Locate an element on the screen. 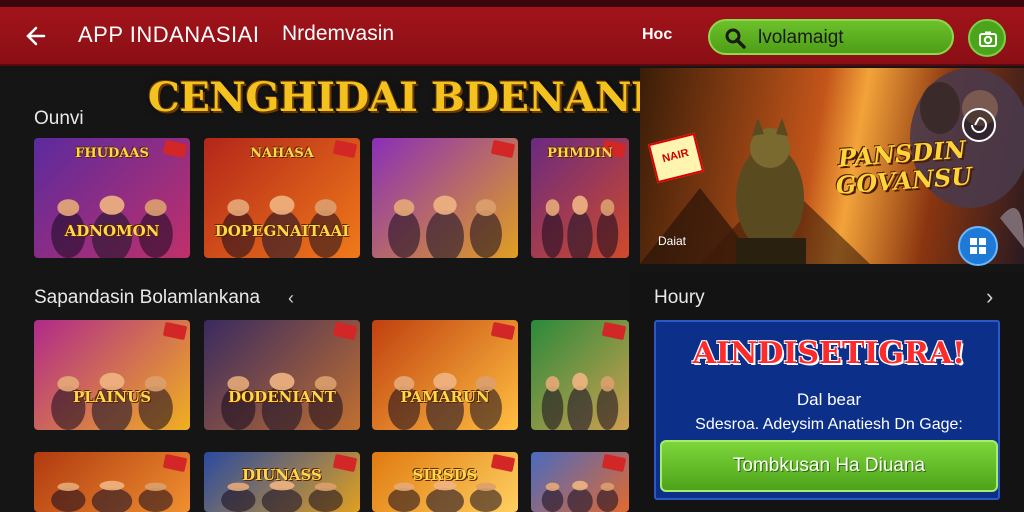 This screenshot has width=1024, height=512. promo-subtitle: Dal bear is located at coordinates (829, 399).